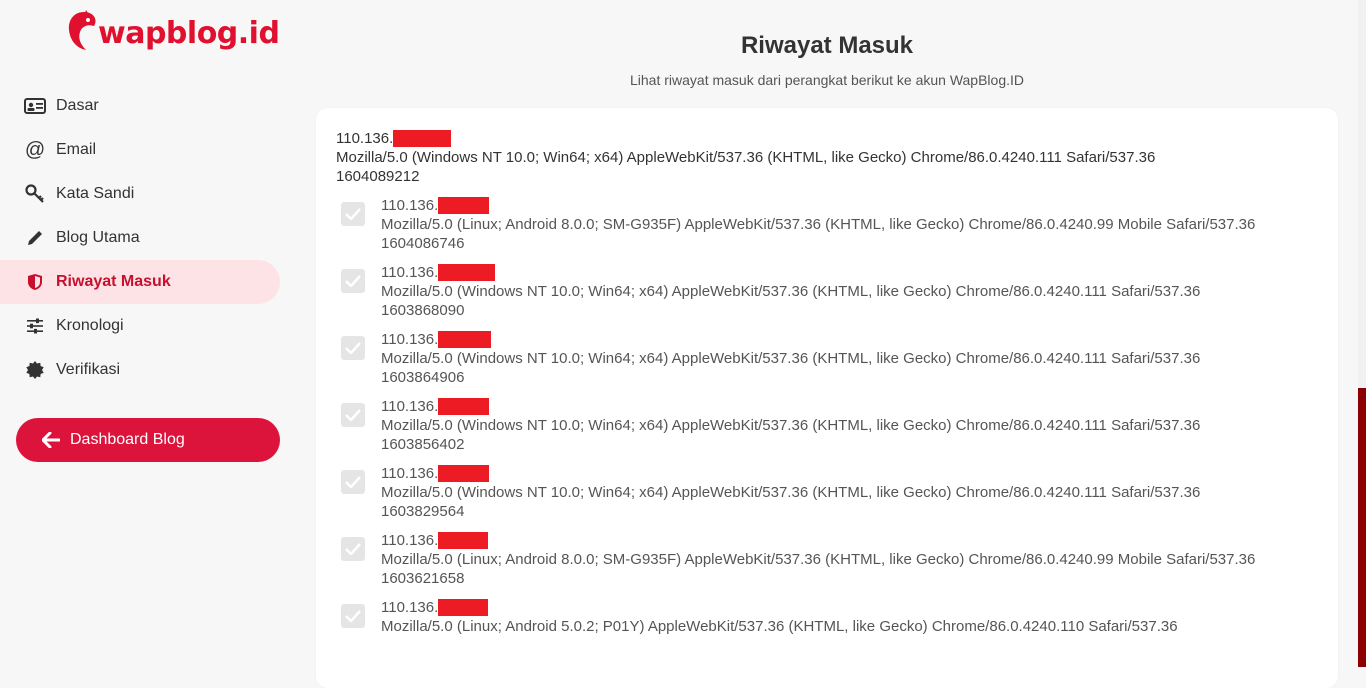 This screenshot has height=688, width=1366. I want to click on logo-text: wapblog.id, so click(189, 33).